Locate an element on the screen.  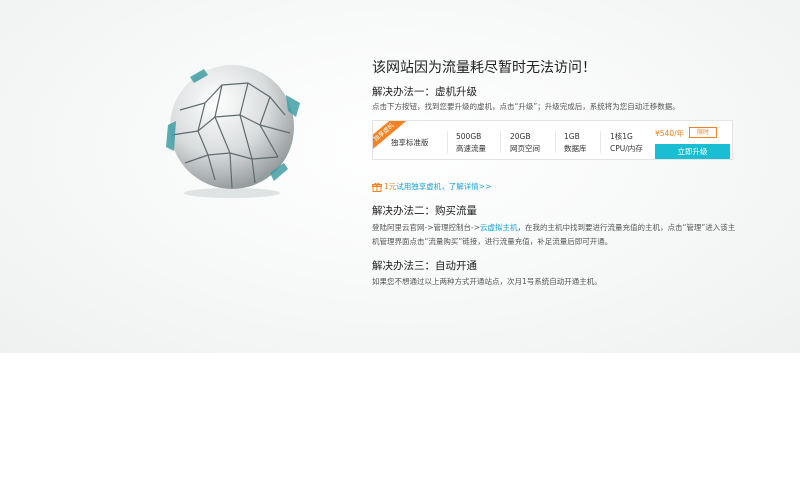
spec-space: 20GB 网页空间 is located at coordinates (525, 143).